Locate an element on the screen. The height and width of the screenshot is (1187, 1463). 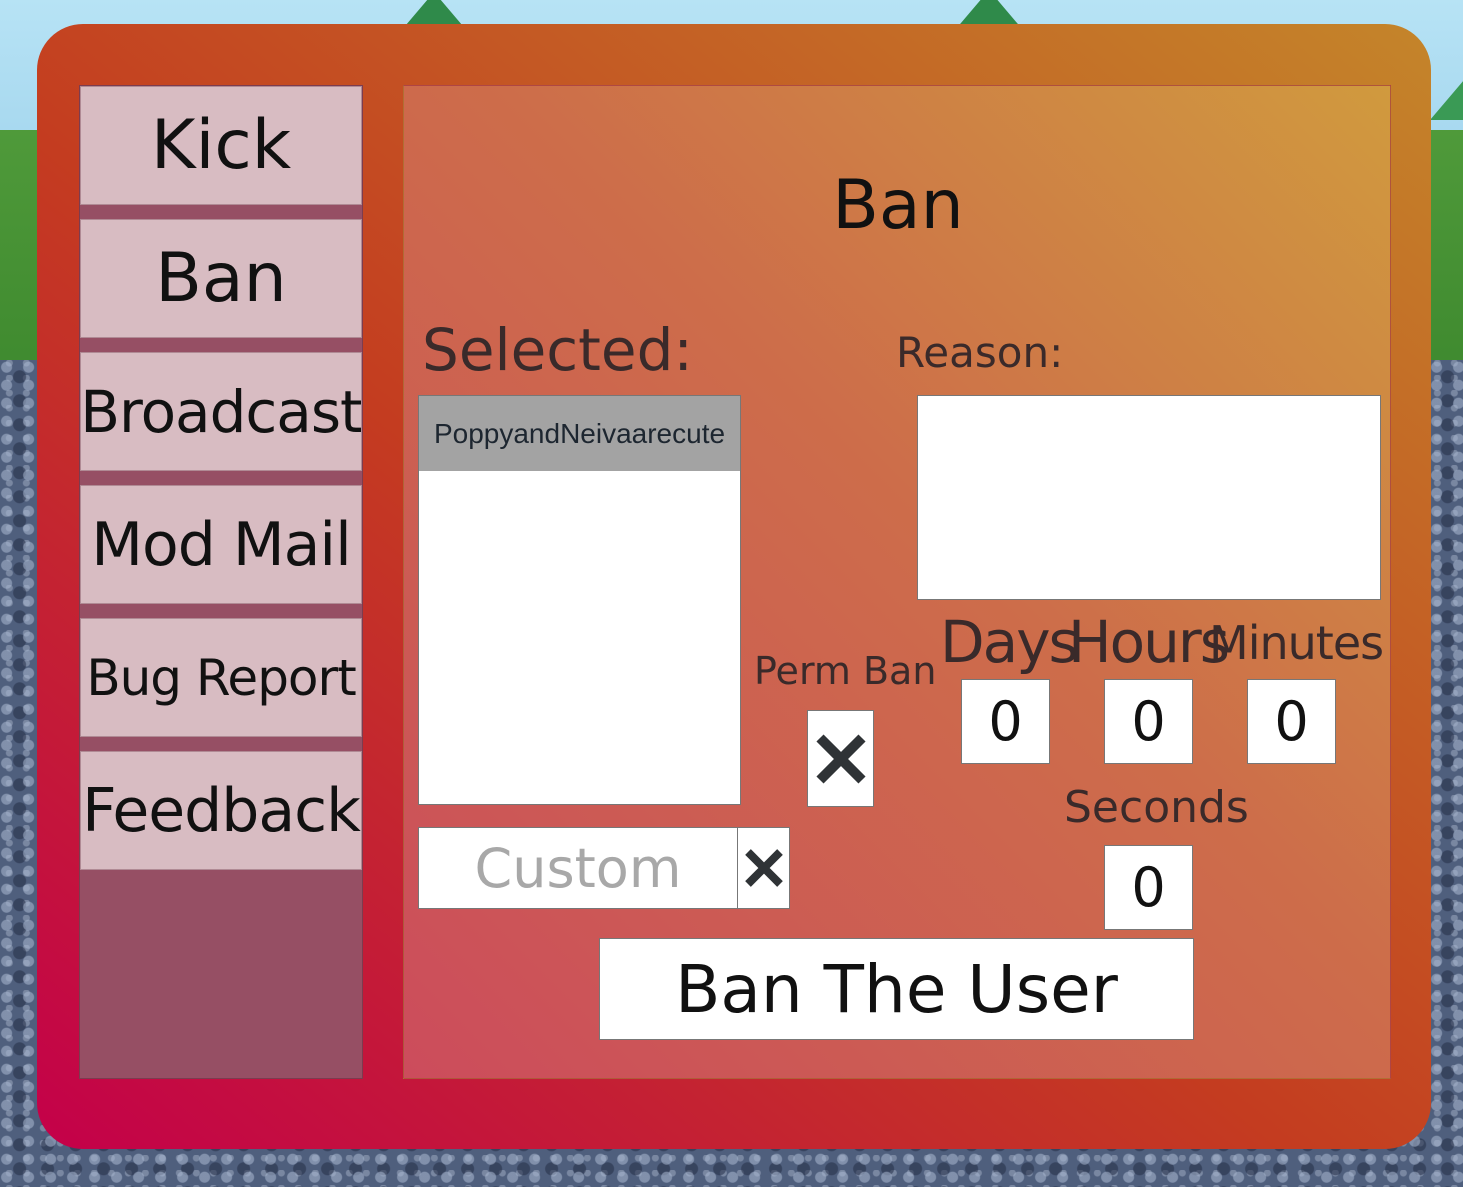
tree-icon is located at coordinates (1446, 100).